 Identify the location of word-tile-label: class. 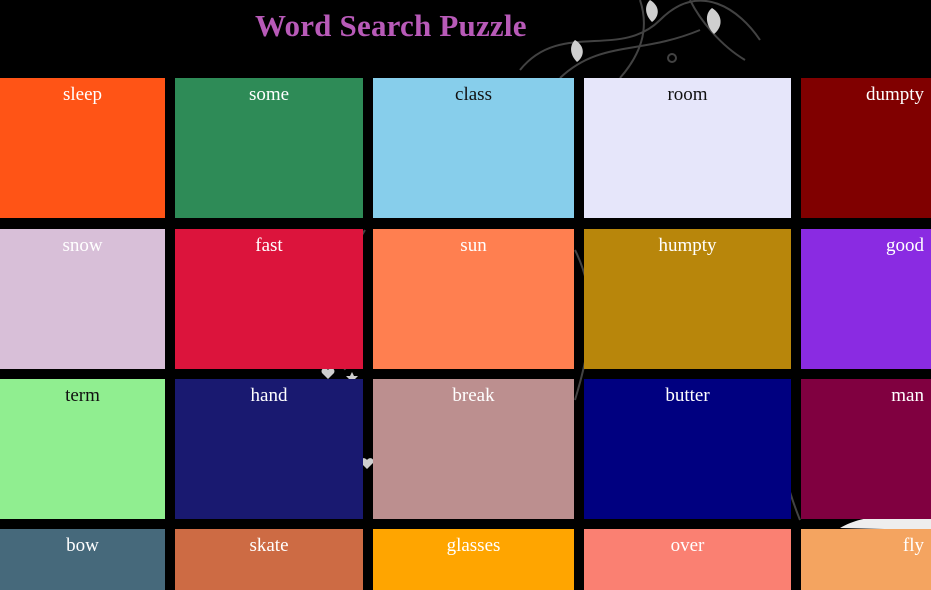
(473, 94).